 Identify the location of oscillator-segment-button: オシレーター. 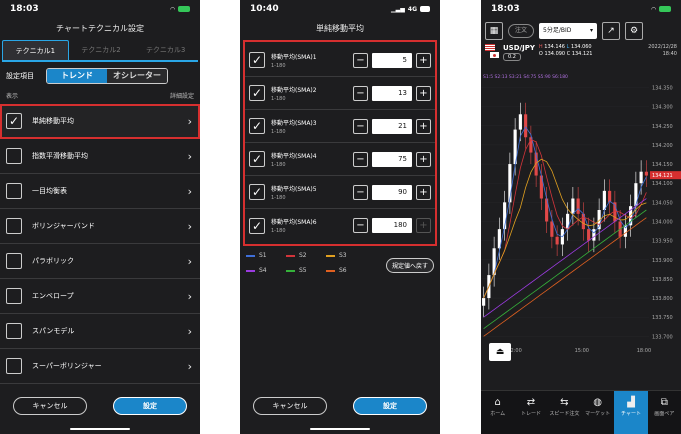
(137, 76).